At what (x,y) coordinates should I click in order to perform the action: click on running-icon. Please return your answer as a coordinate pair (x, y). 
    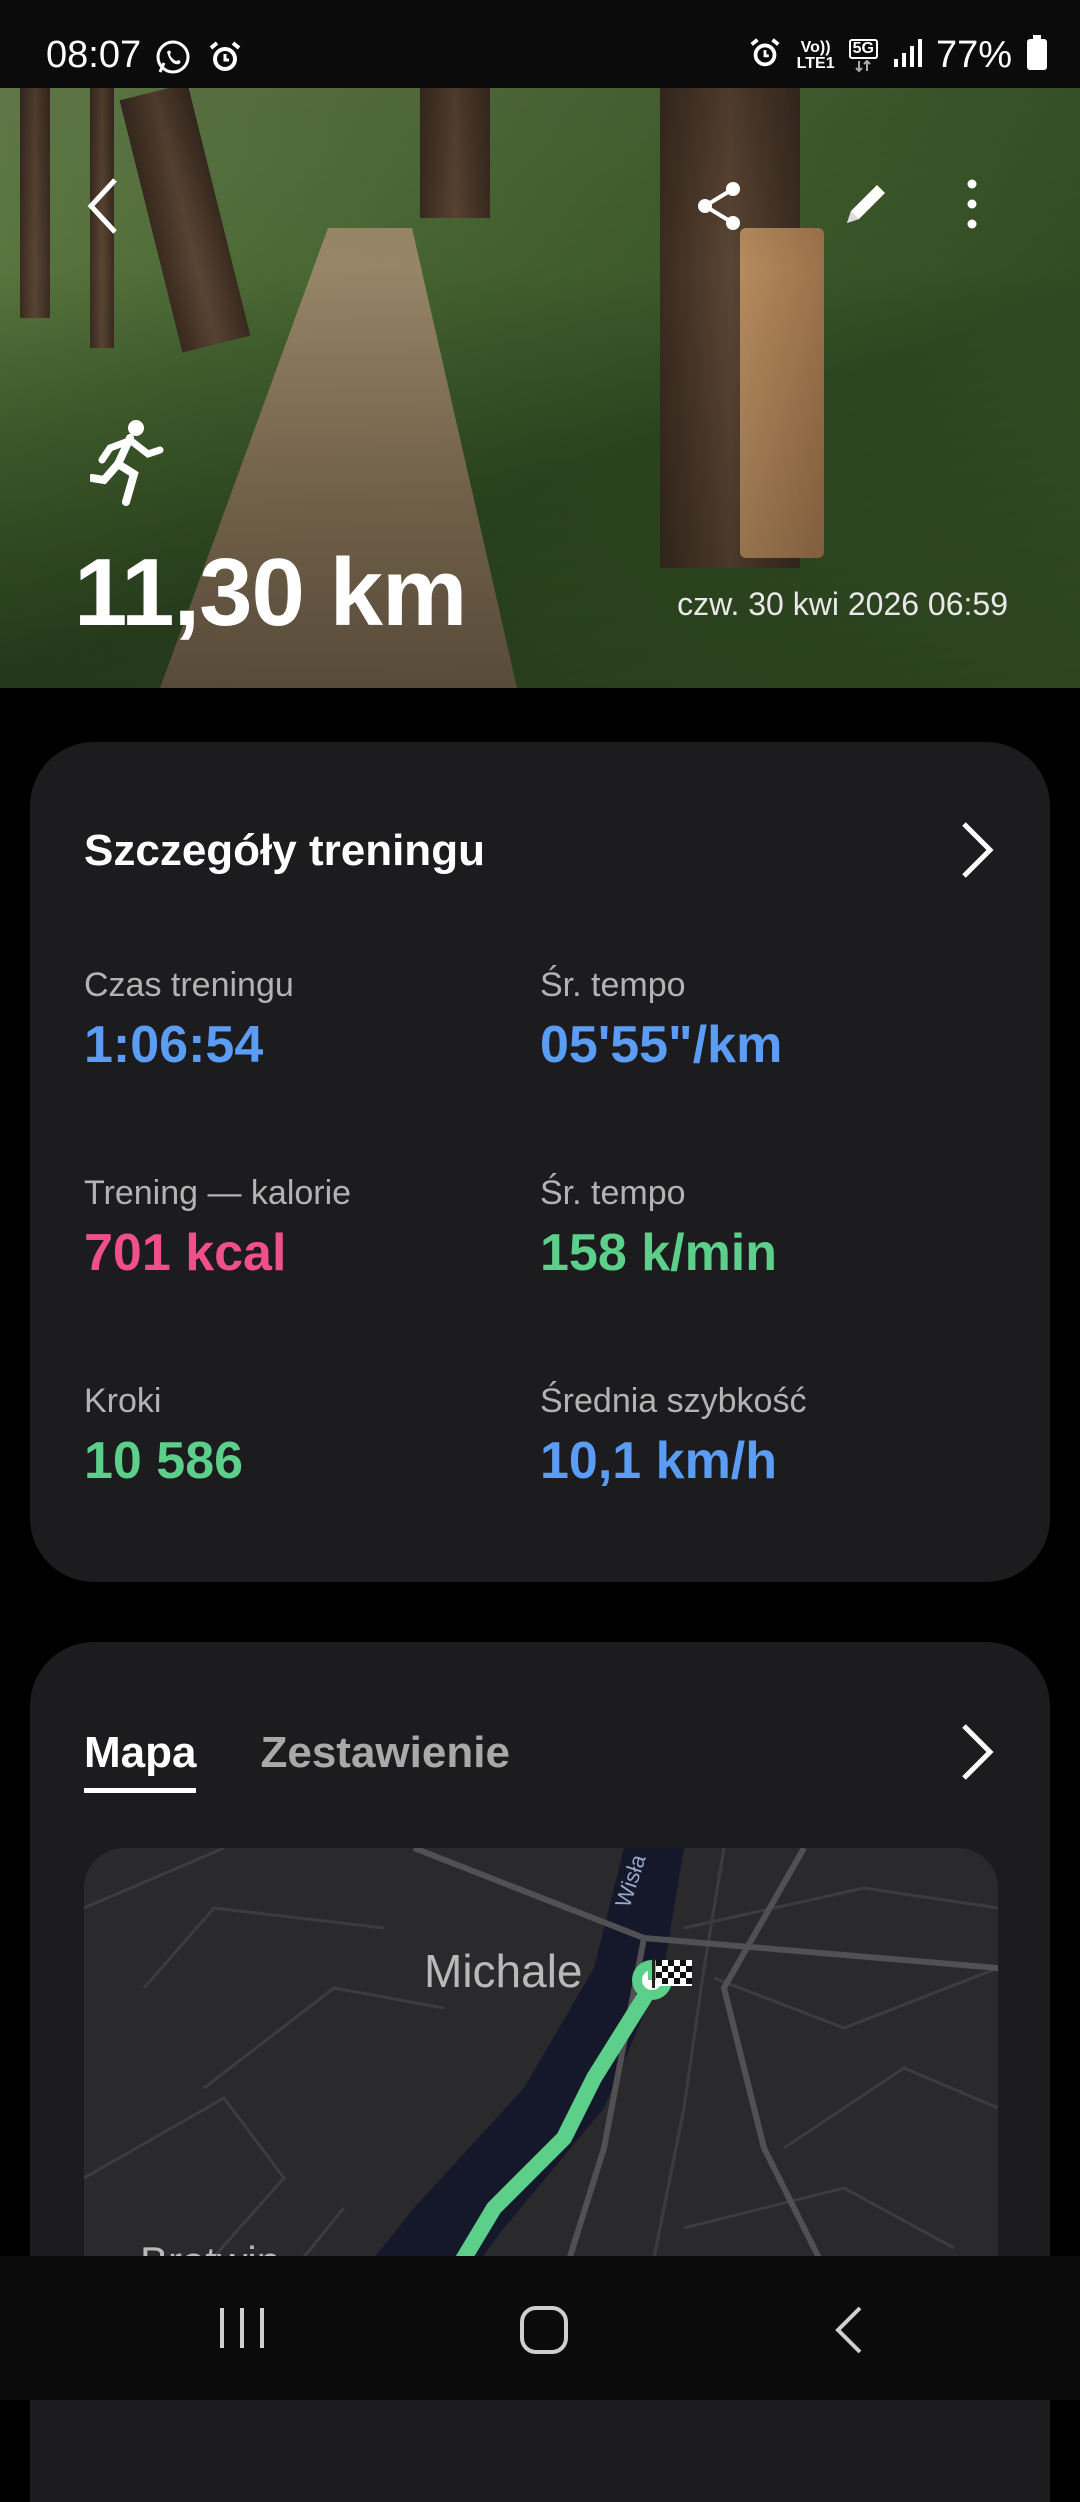
    Looking at the image, I should click on (127, 465).